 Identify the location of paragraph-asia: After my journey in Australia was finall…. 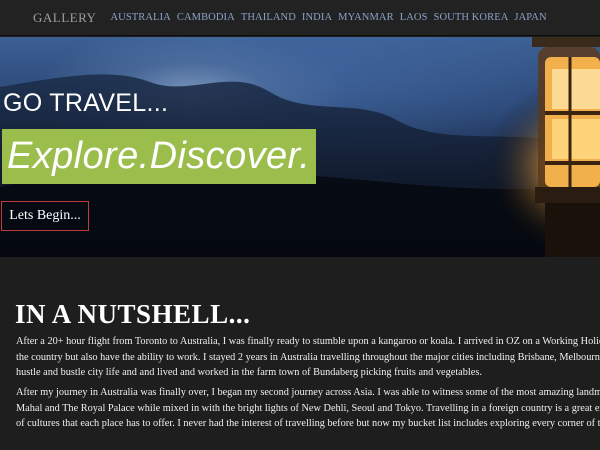
(308, 408).